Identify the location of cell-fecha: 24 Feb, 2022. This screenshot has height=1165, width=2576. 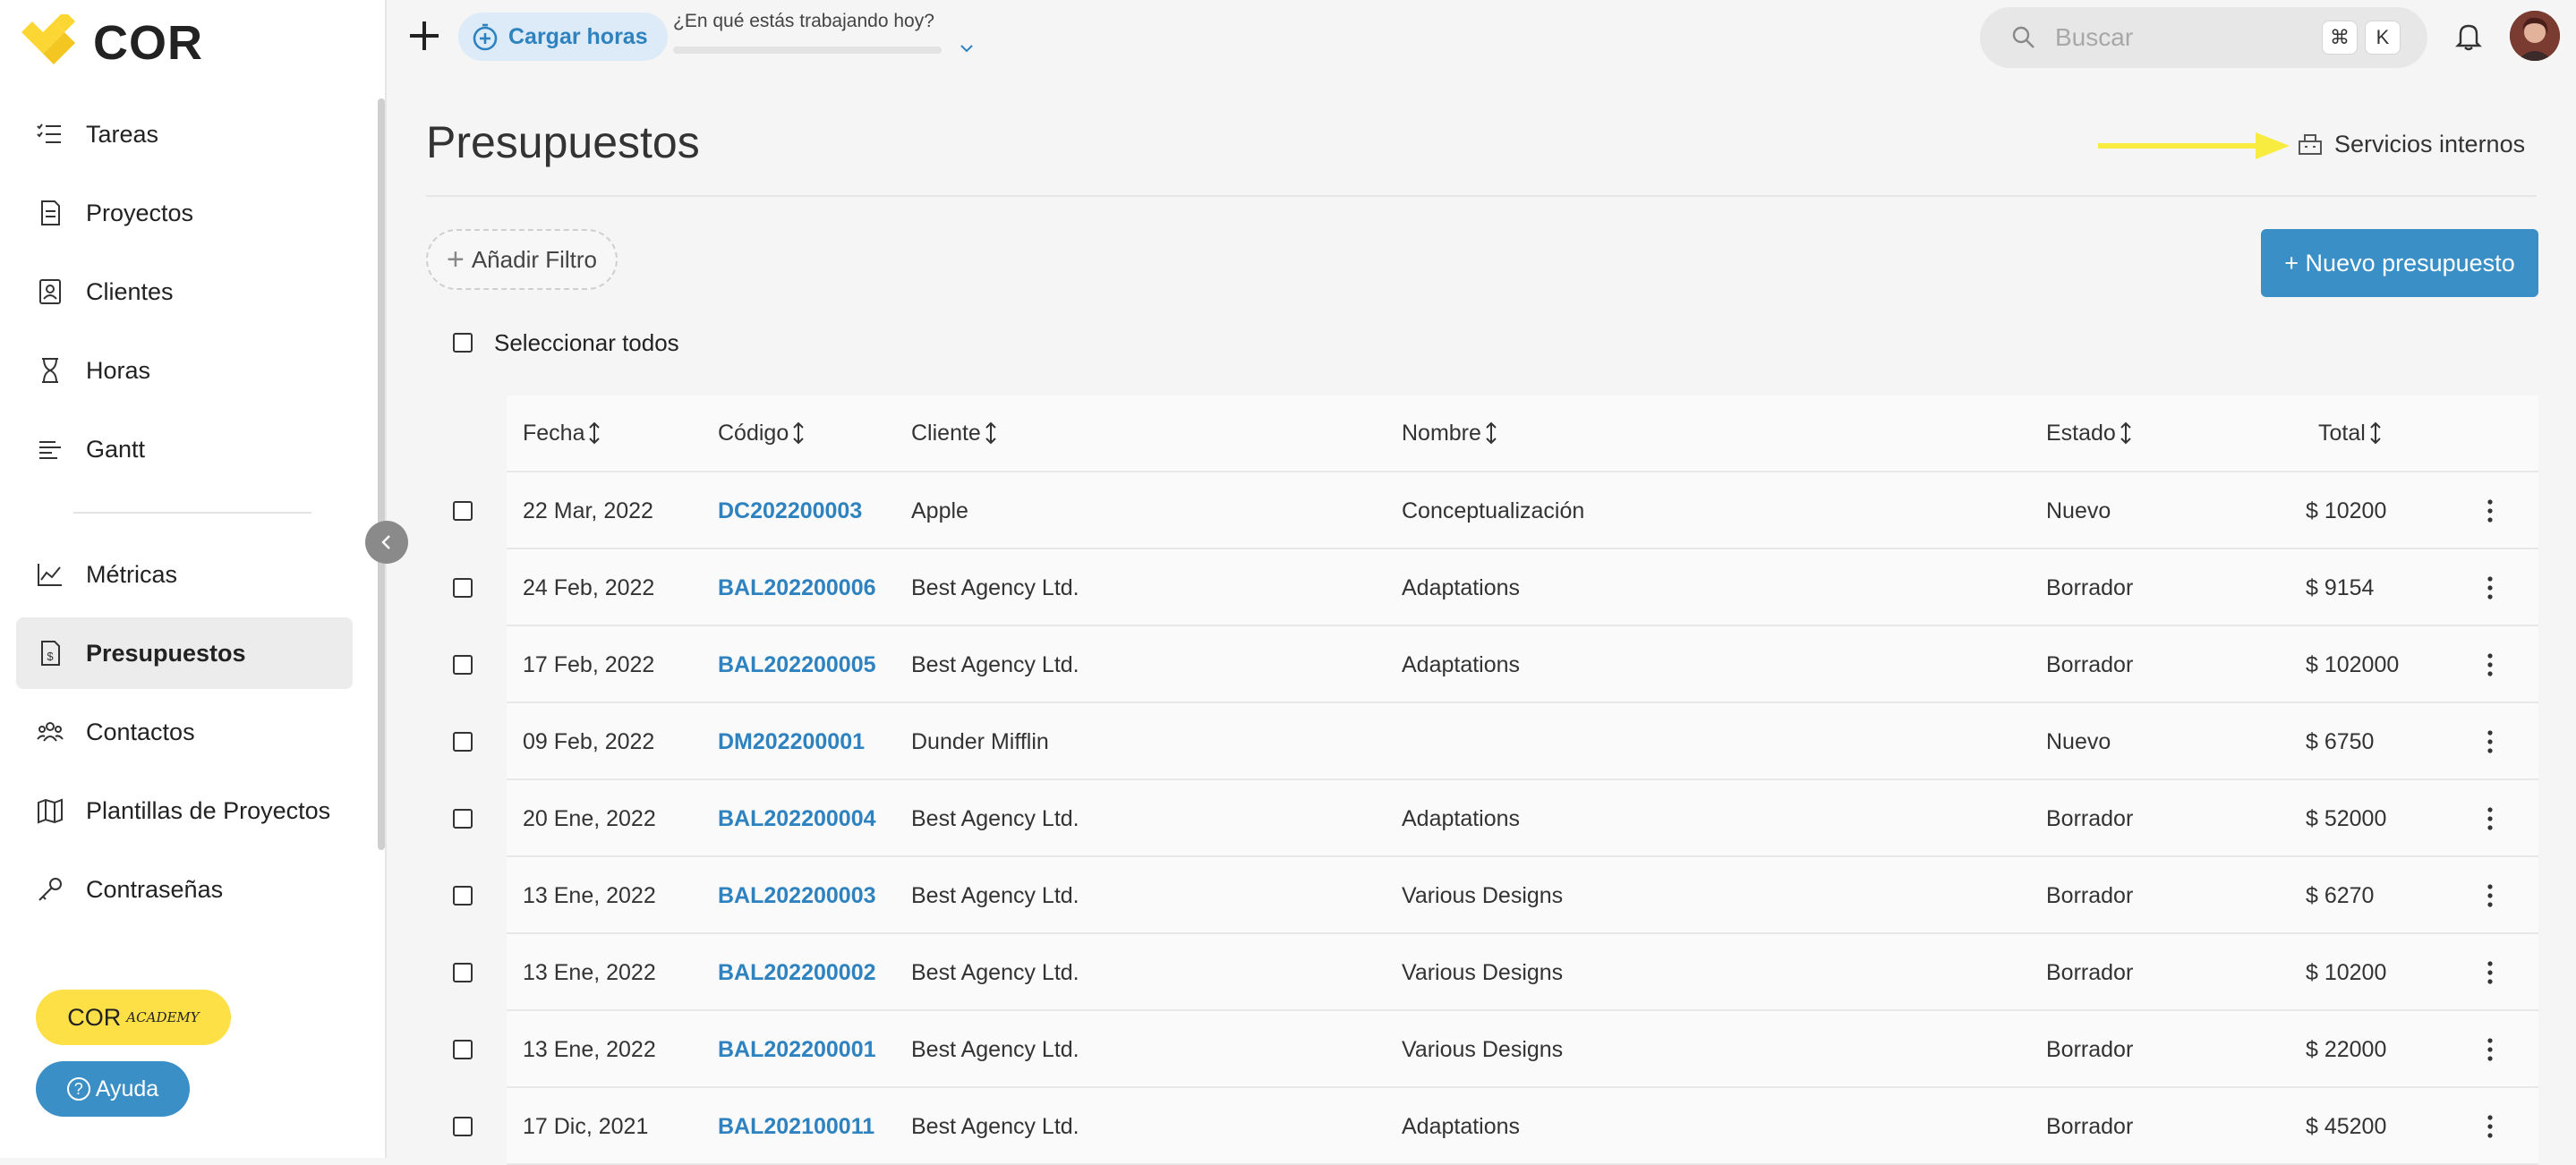
(589, 587).